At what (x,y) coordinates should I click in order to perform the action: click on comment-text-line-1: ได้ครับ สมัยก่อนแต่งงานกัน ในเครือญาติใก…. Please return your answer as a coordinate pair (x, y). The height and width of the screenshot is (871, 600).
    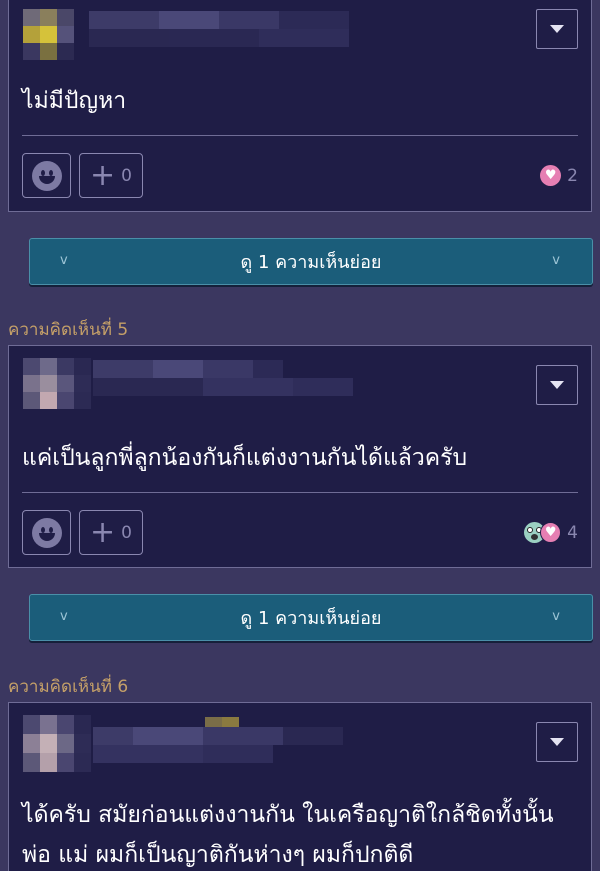
    Looking at the image, I should click on (288, 815).